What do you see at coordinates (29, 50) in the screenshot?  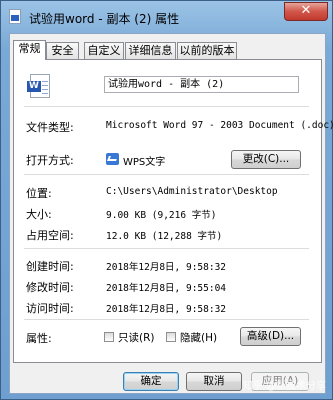 I see `tab-general: 常规` at bounding box center [29, 50].